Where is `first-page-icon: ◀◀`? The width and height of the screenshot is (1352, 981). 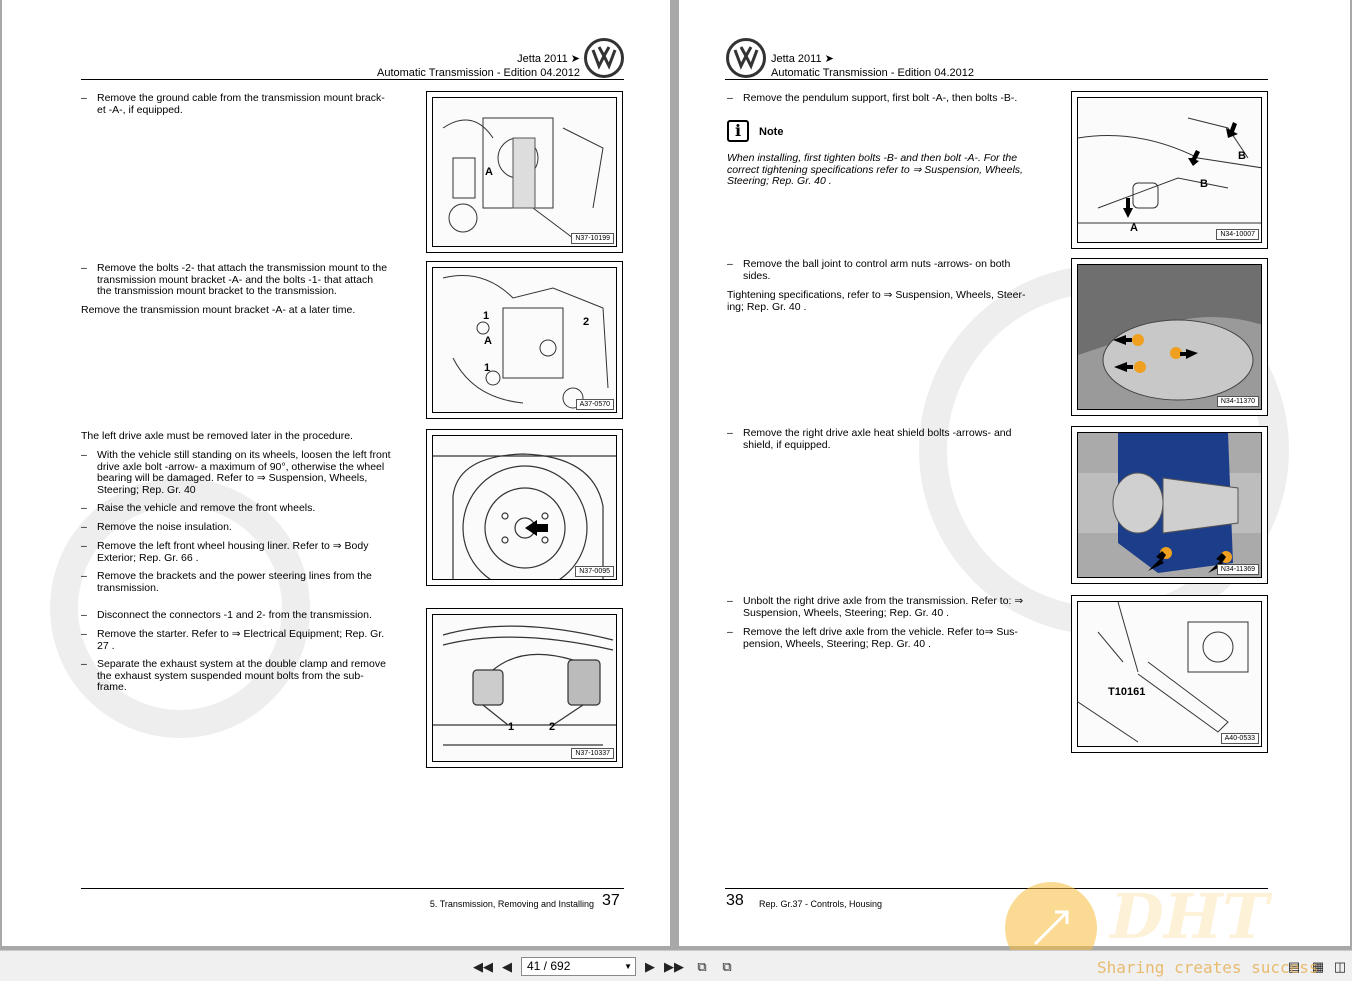
first-page-icon: ◀◀ is located at coordinates (483, 967).